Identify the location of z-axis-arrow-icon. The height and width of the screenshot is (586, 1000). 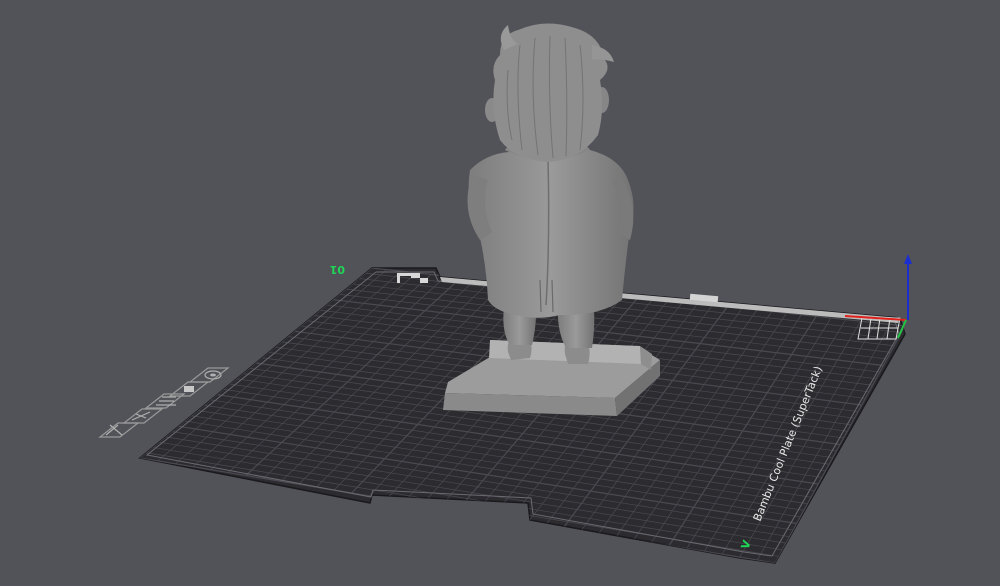
(908, 259).